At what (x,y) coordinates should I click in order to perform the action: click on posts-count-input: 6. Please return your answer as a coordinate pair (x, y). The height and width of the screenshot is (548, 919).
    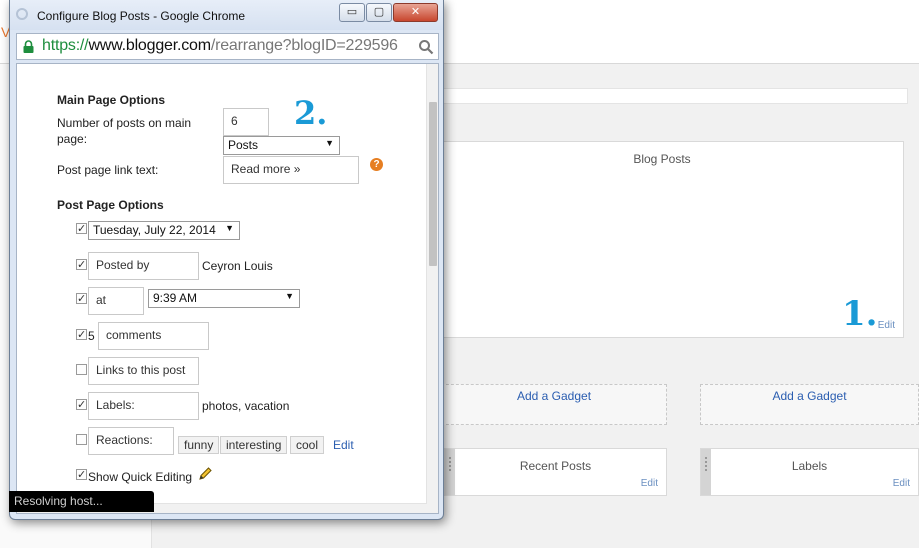
    Looking at the image, I should click on (246, 122).